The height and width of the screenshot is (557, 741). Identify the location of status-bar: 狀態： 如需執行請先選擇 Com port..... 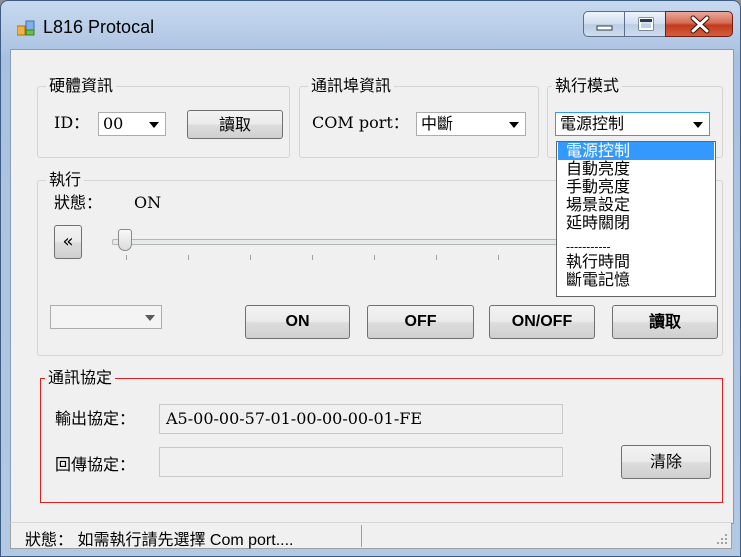
(371, 535).